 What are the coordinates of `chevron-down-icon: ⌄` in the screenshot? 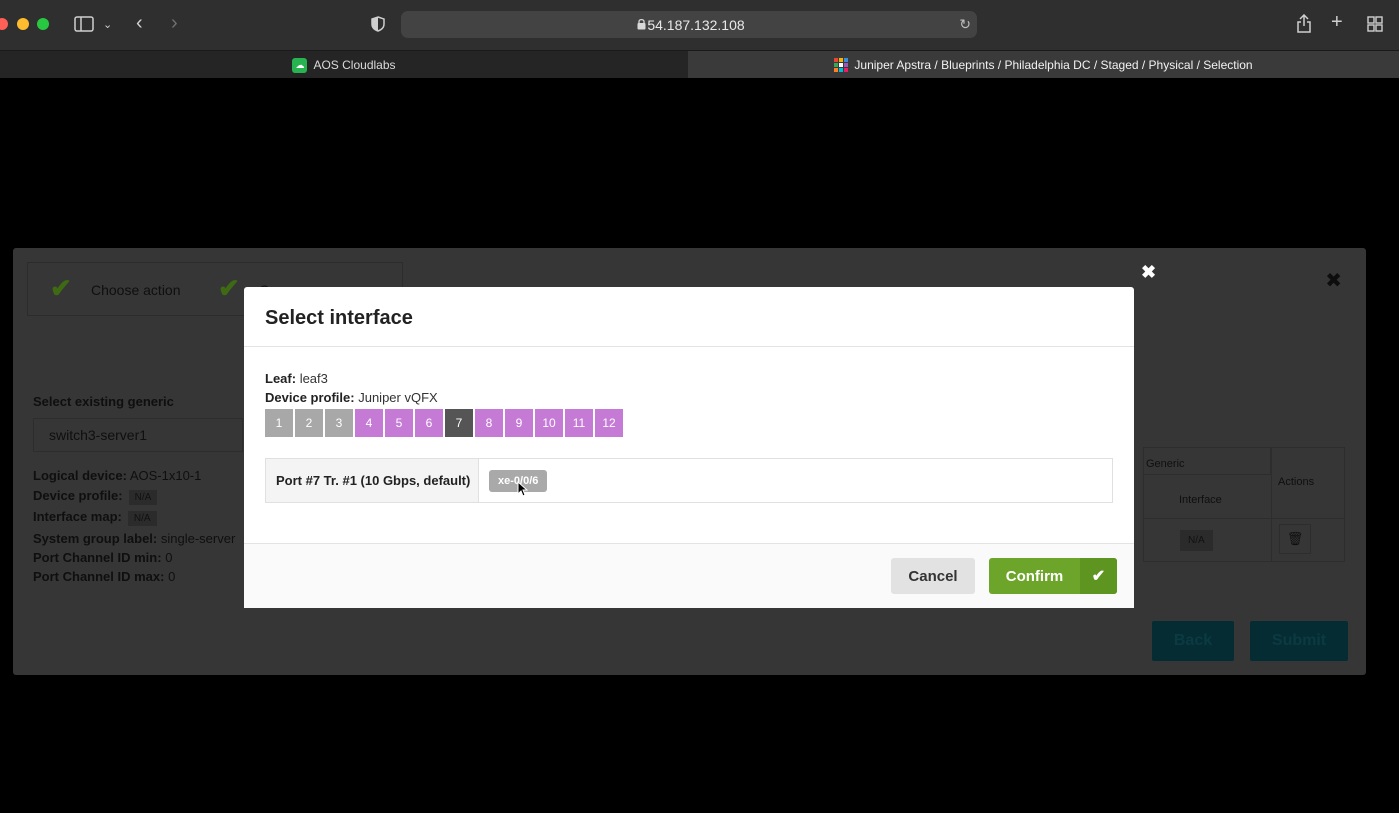 It's located at (107, 25).